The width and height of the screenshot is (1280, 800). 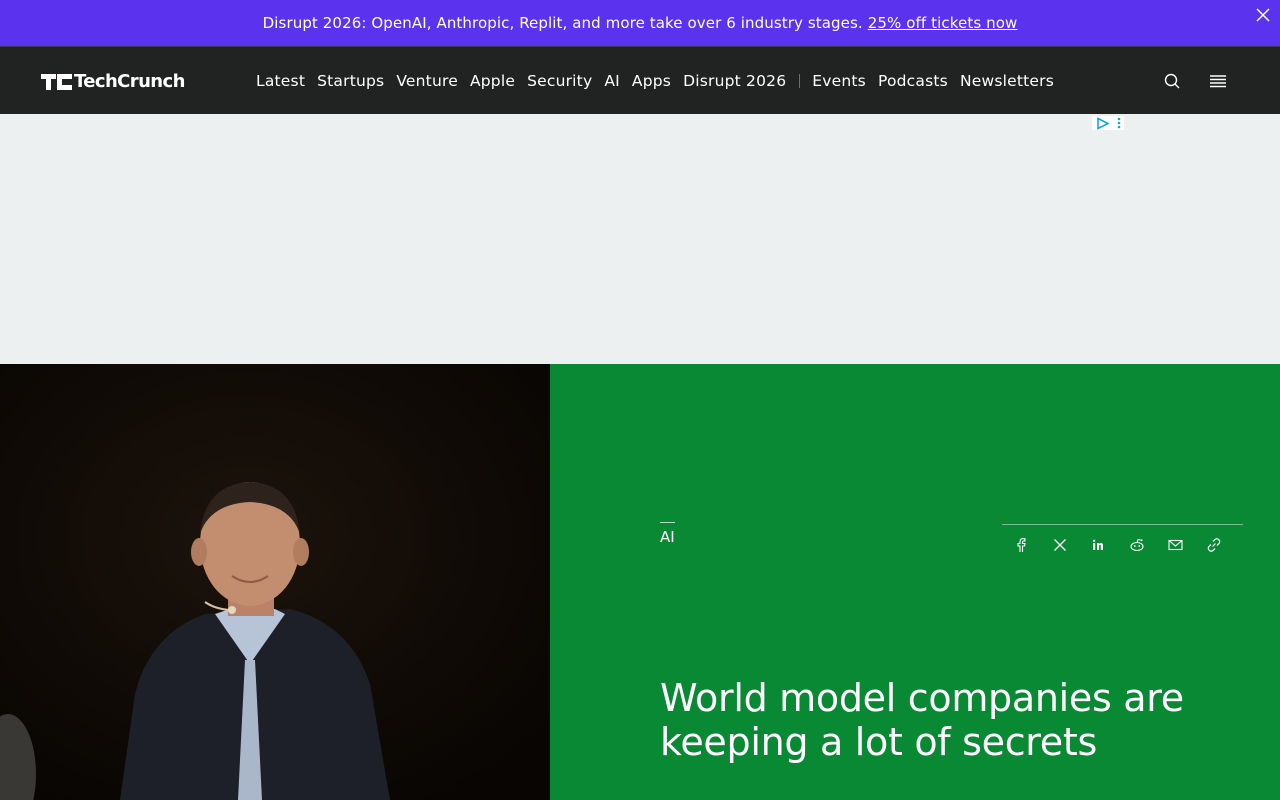 What do you see at coordinates (1103, 123) in the screenshot?
I see `ad-play-icon` at bounding box center [1103, 123].